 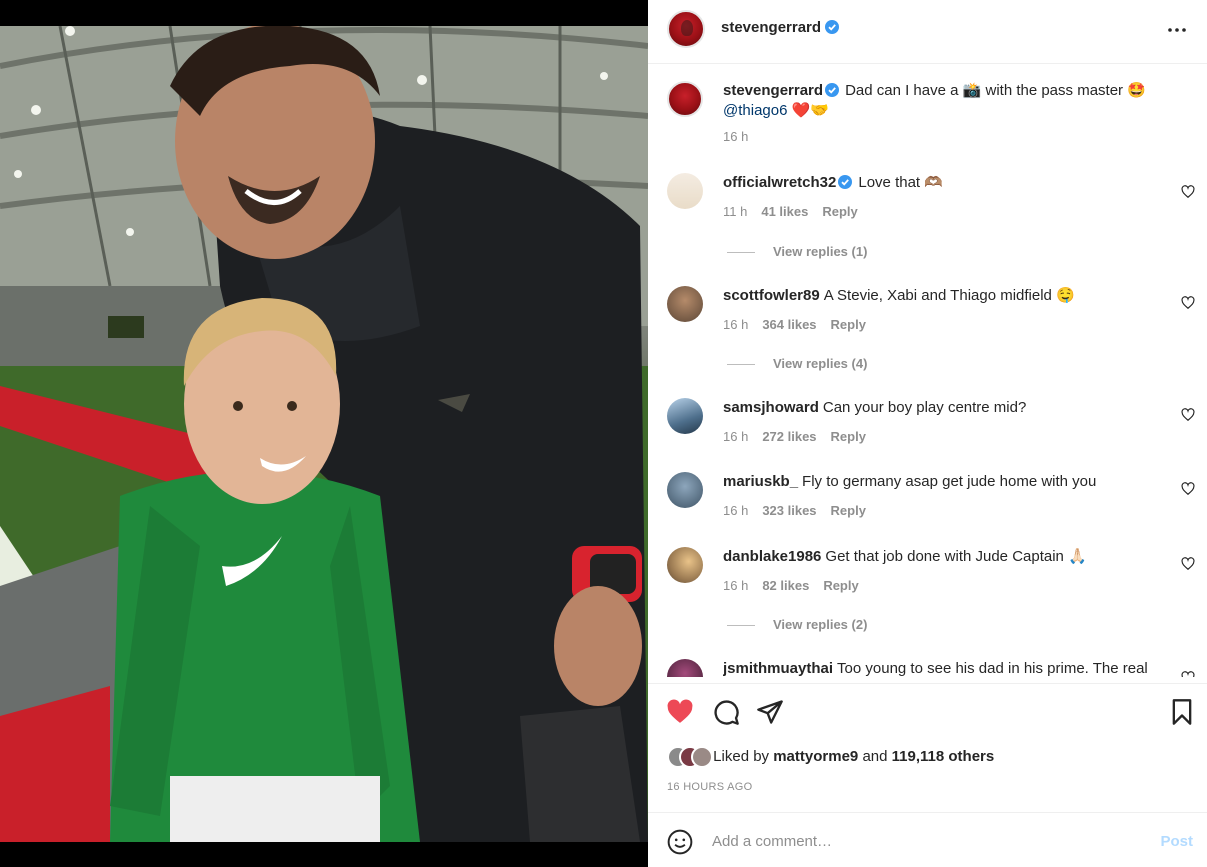 I want to click on comment-username: jsmithmuaythai, so click(x=778, y=668).